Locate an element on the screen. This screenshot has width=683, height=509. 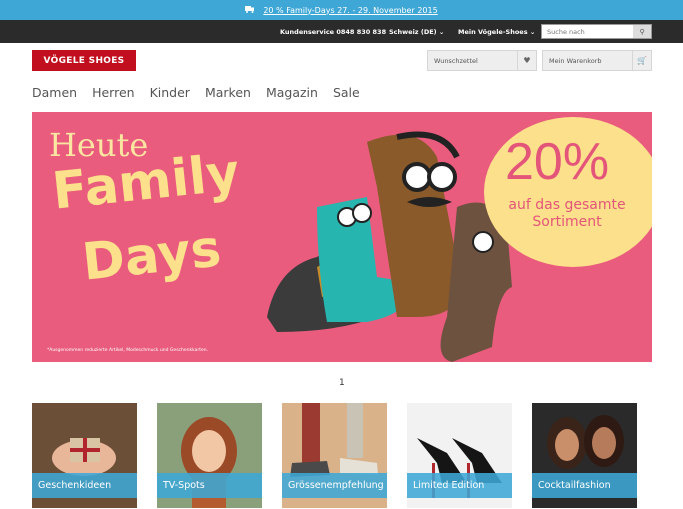
hero-subtext: auf das gesamte Sortiment is located at coordinates (567, 213).